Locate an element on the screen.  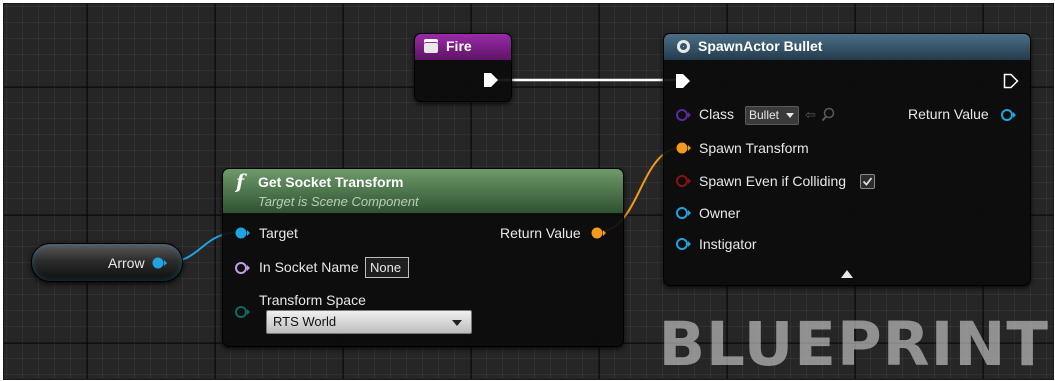
fire-node-title: Fire is located at coordinates (459, 46).